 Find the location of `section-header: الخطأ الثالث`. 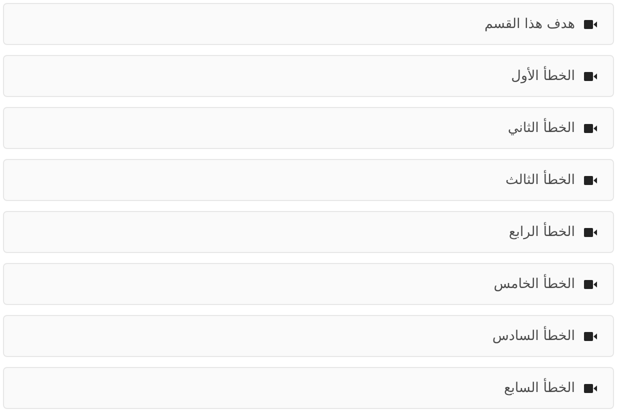

section-header: الخطأ الثالث is located at coordinates (308, 180).